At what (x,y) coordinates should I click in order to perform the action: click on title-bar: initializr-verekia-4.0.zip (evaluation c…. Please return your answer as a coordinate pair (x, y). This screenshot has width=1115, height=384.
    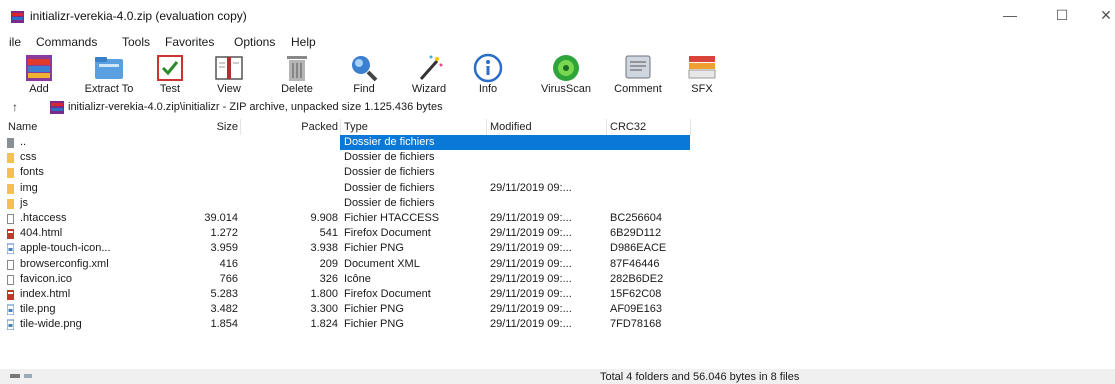
    Looking at the image, I should click on (557, 15).